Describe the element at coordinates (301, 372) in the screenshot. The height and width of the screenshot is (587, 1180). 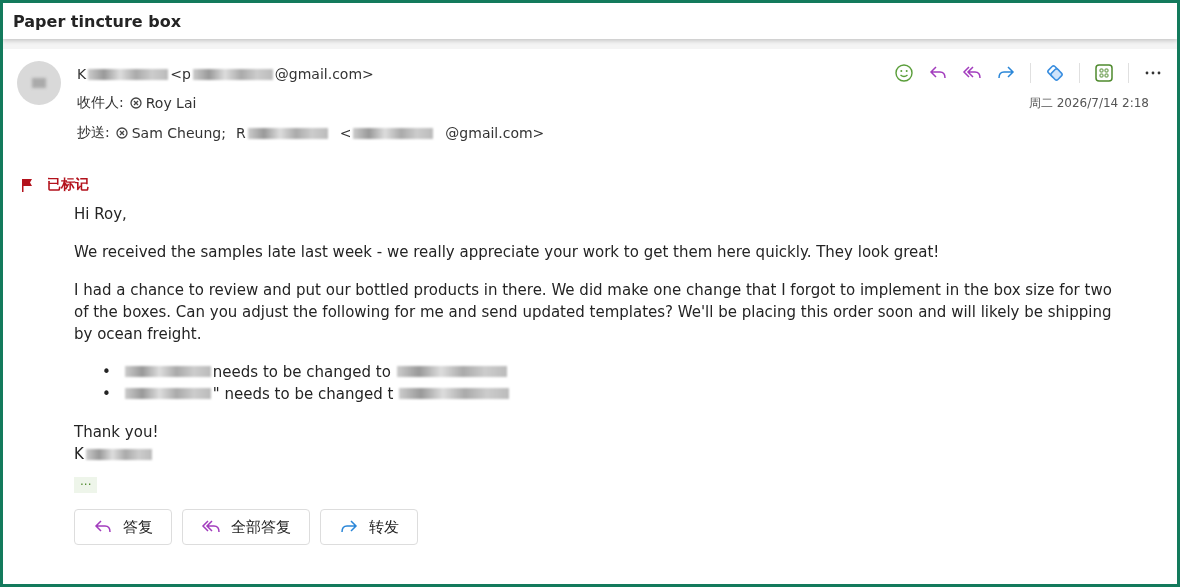
I see `bullet-text: needs to be changed to` at that location.